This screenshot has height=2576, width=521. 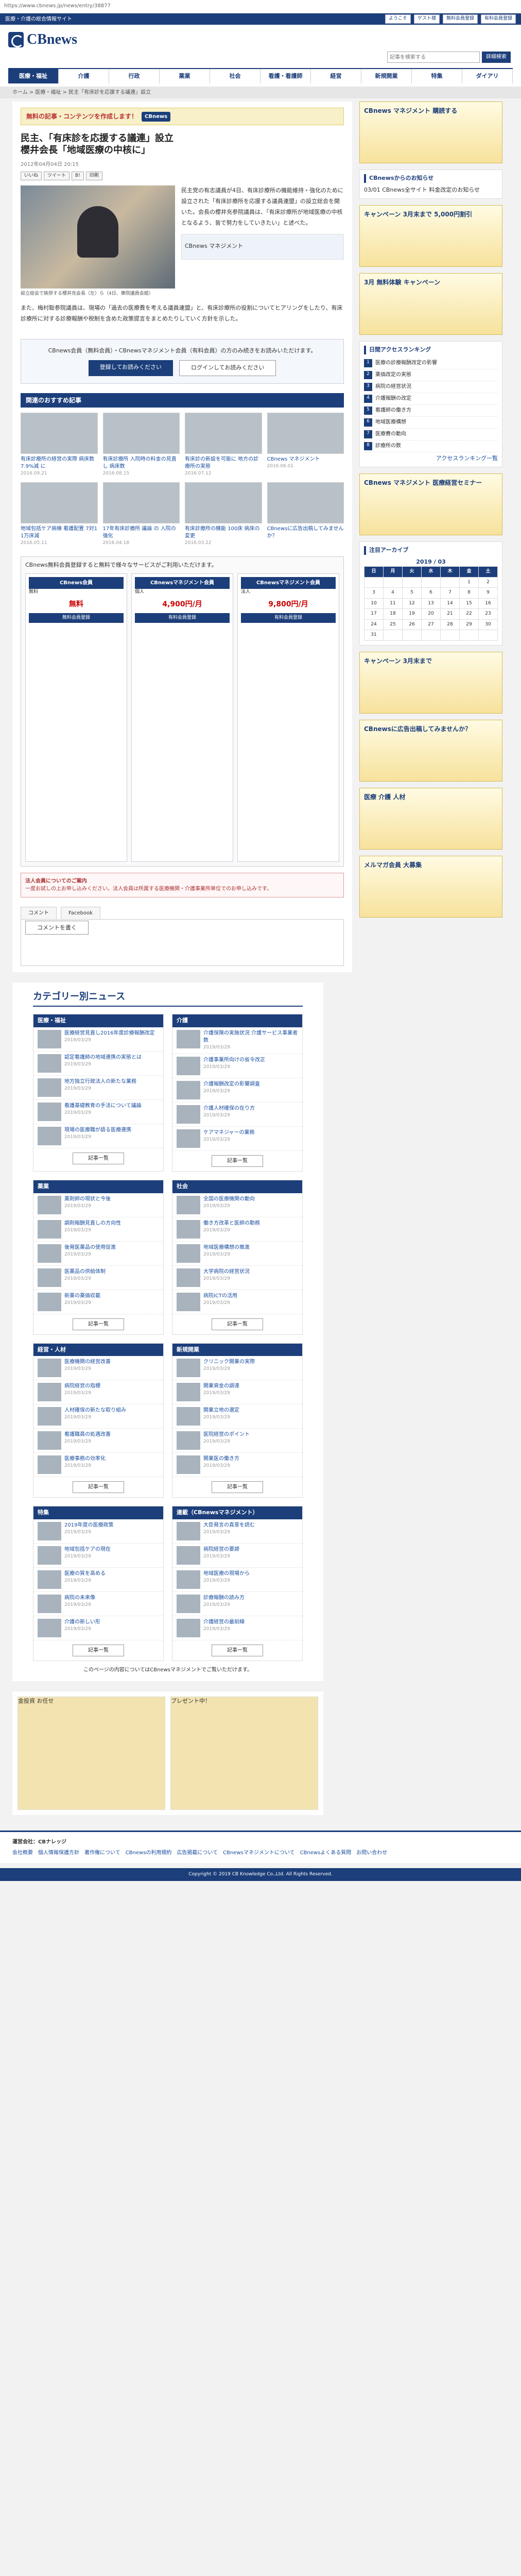 I want to click on topbar-link: ゲスト様, so click(x=426, y=19).